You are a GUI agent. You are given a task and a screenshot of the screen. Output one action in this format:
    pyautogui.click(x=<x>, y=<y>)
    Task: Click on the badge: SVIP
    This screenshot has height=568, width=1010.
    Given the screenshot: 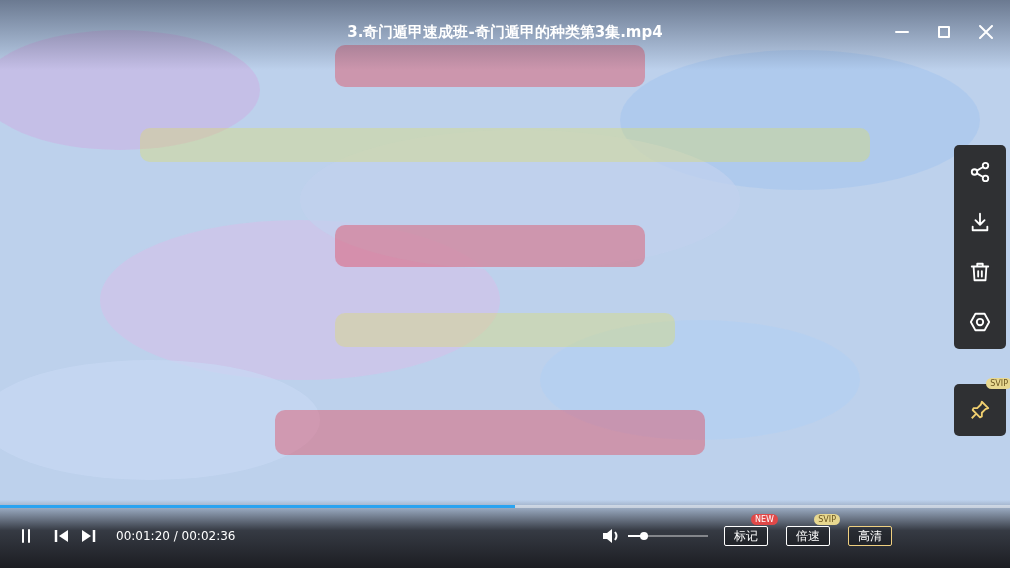 What is the action you would take?
    pyautogui.click(x=827, y=519)
    